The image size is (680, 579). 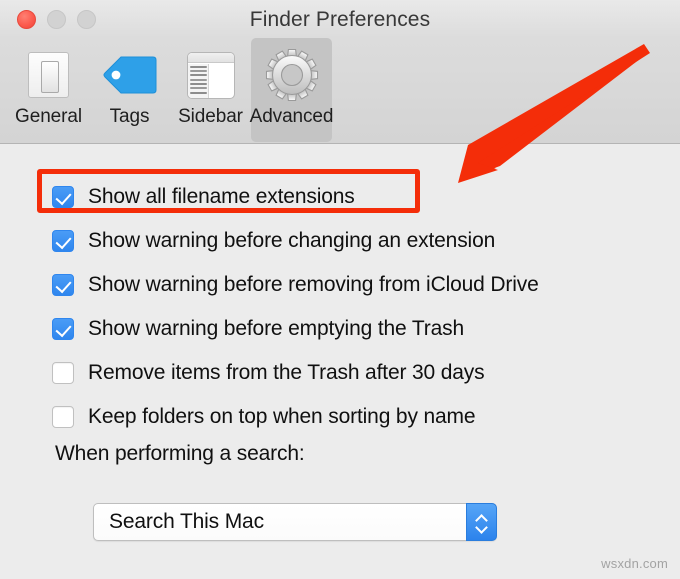 I want to click on option-label: Show warning before emptying the Trash, so click(x=276, y=328).